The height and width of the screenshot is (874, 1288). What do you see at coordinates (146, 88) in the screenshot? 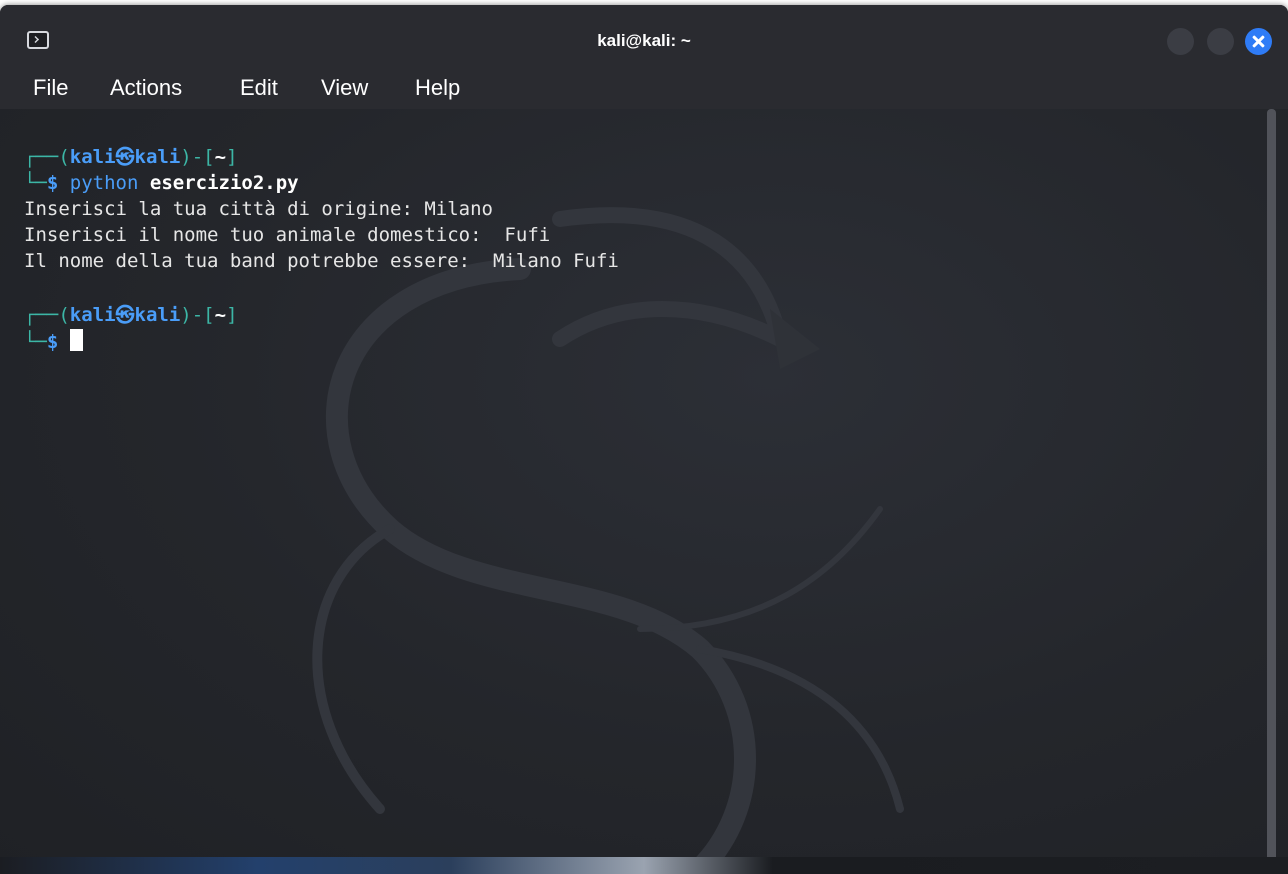
I see `menu-actions: Actions` at bounding box center [146, 88].